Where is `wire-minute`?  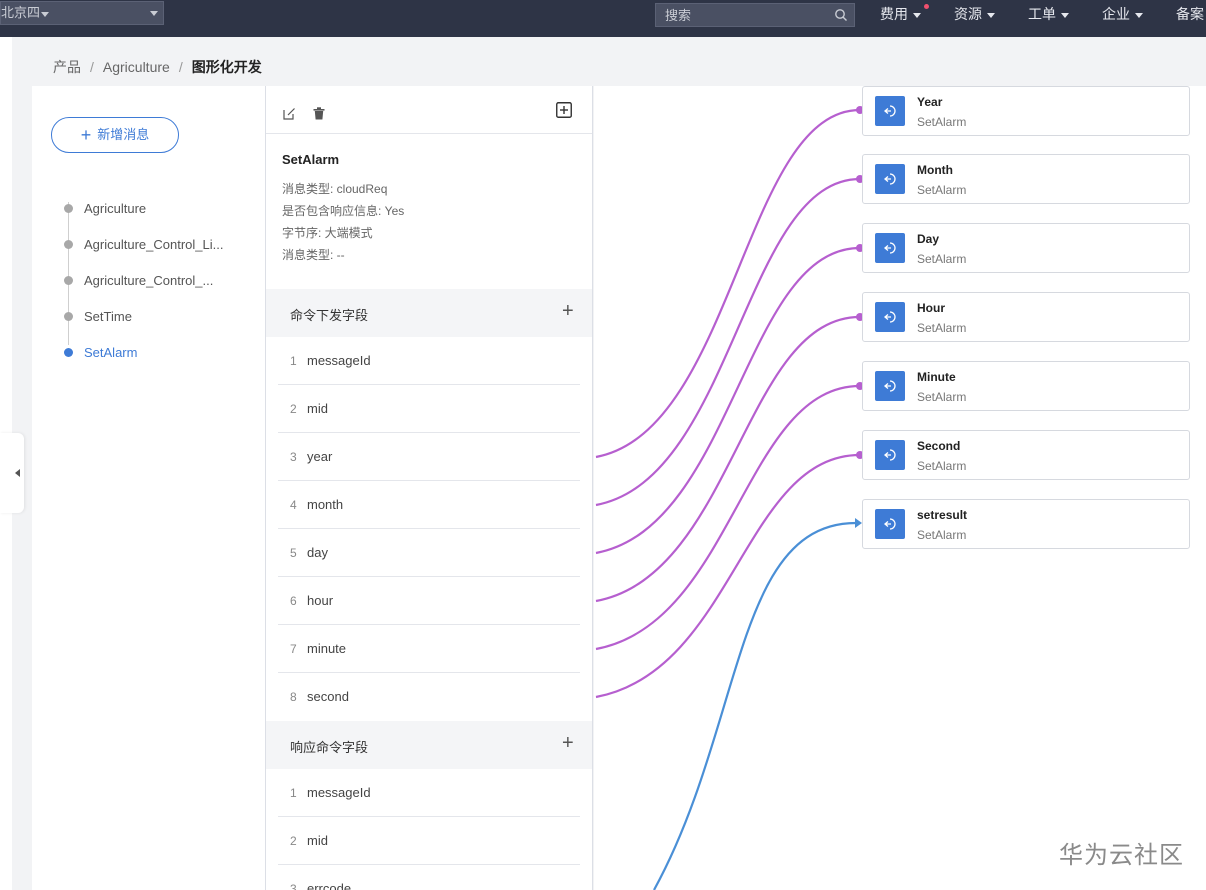 wire-minute is located at coordinates (728, 517).